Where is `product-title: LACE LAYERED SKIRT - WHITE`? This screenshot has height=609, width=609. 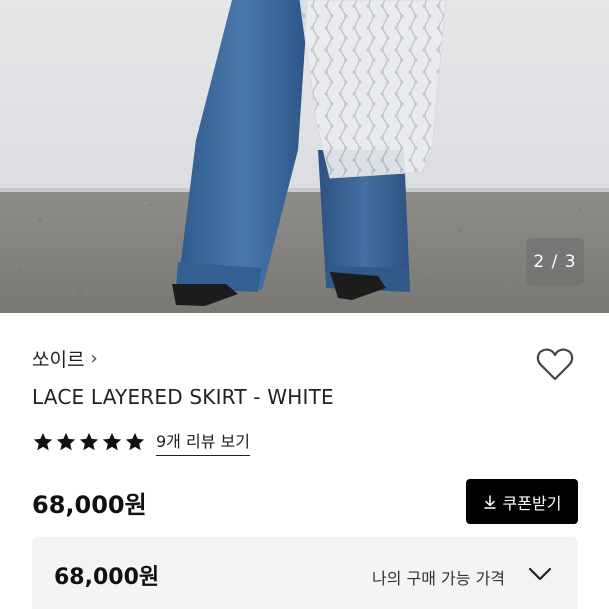 product-title: LACE LAYERED SKIRT - WHITE is located at coordinates (183, 397).